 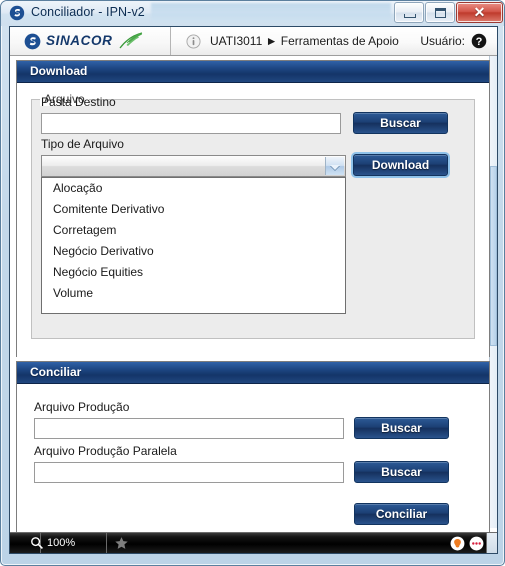 I want to click on buscar-pasta-destino-button: Buscar, so click(x=400, y=123).